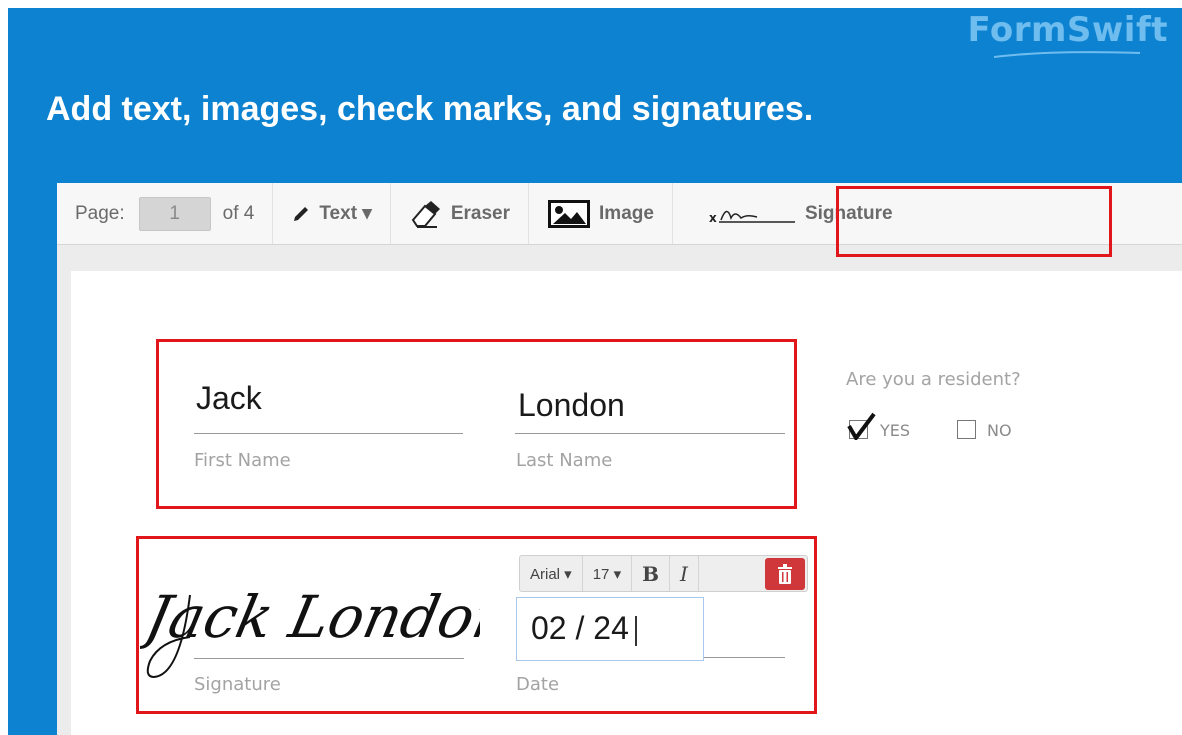 The image size is (1182, 735). I want to click on date-underline, so click(744, 657).